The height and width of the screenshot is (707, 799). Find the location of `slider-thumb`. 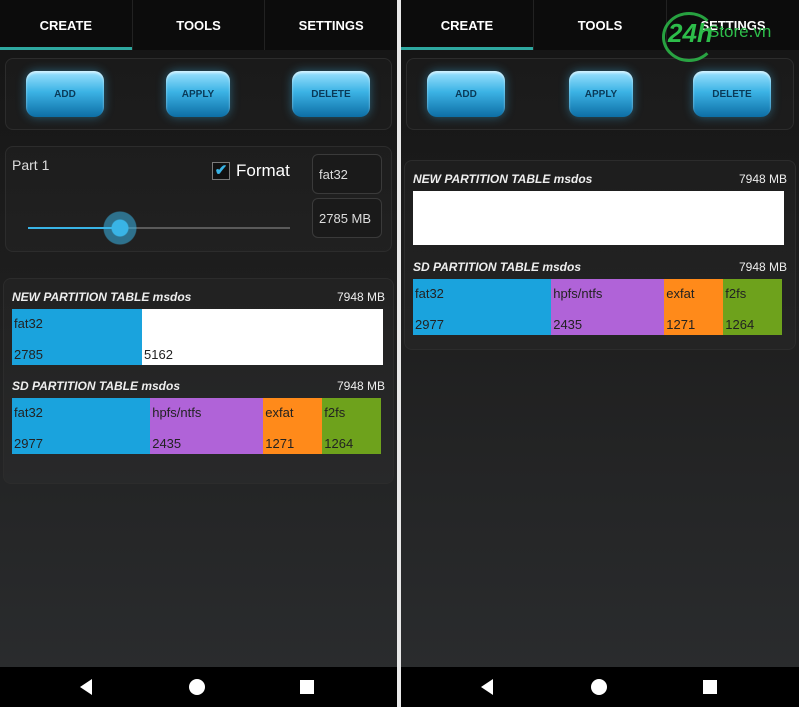

slider-thumb is located at coordinates (119, 228).